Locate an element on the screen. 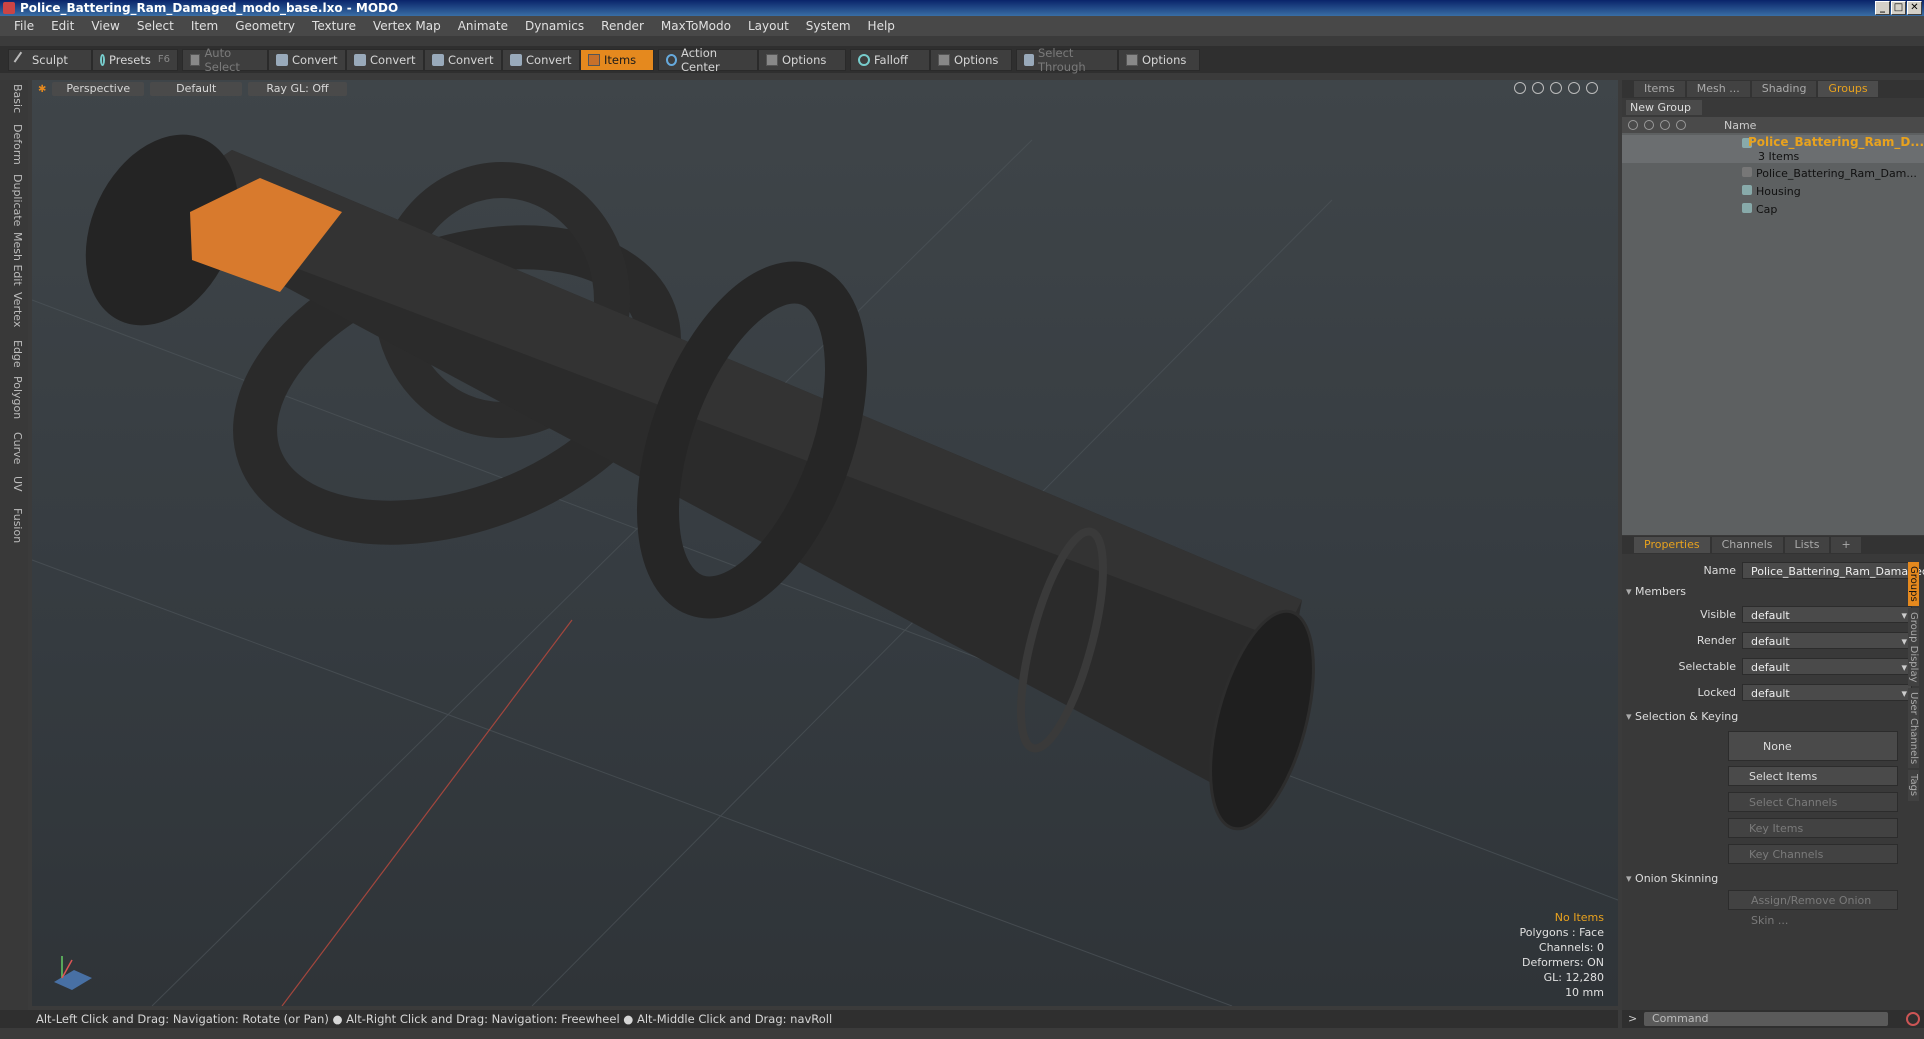 The height and width of the screenshot is (1039, 1924). select-items-button: Select Items is located at coordinates (1813, 776).